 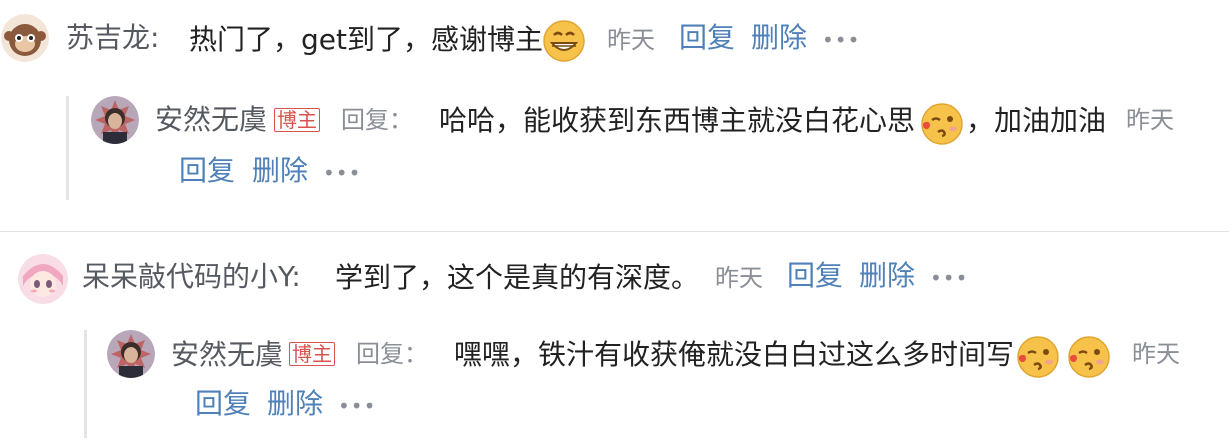 What do you see at coordinates (191, 277) in the screenshot?
I see `comment-author: 呆呆敲代码的小Y:` at bounding box center [191, 277].